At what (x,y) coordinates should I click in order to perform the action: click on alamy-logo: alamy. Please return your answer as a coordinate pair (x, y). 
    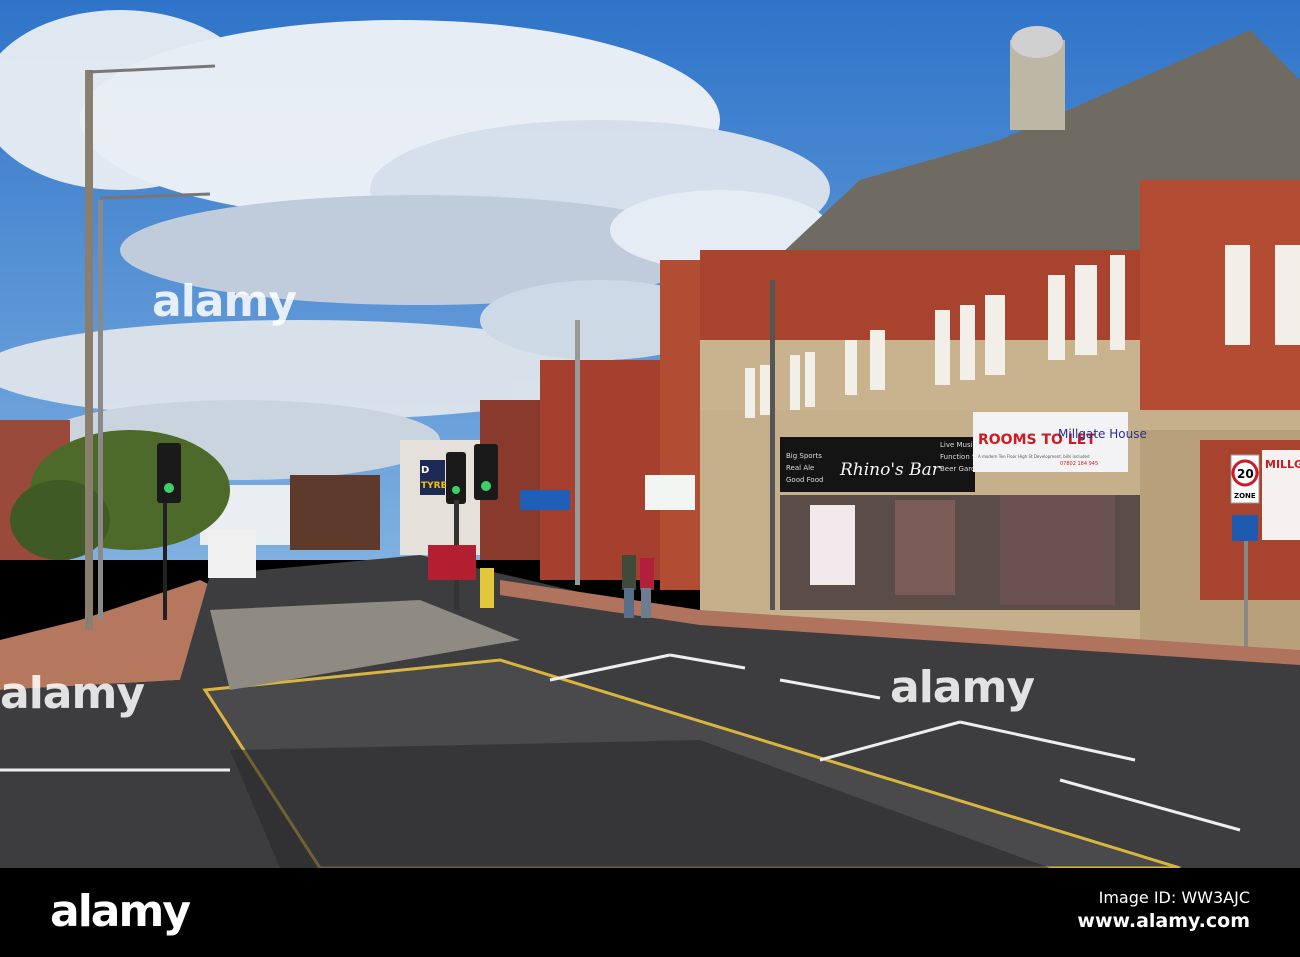
    Looking at the image, I should click on (120, 911).